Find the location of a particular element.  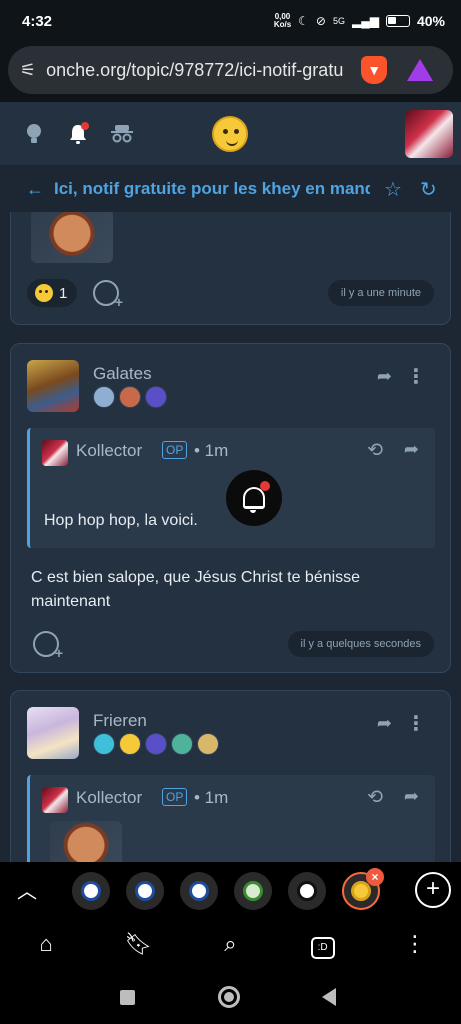

status-time: 4:32 is located at coordinates (37, 21).